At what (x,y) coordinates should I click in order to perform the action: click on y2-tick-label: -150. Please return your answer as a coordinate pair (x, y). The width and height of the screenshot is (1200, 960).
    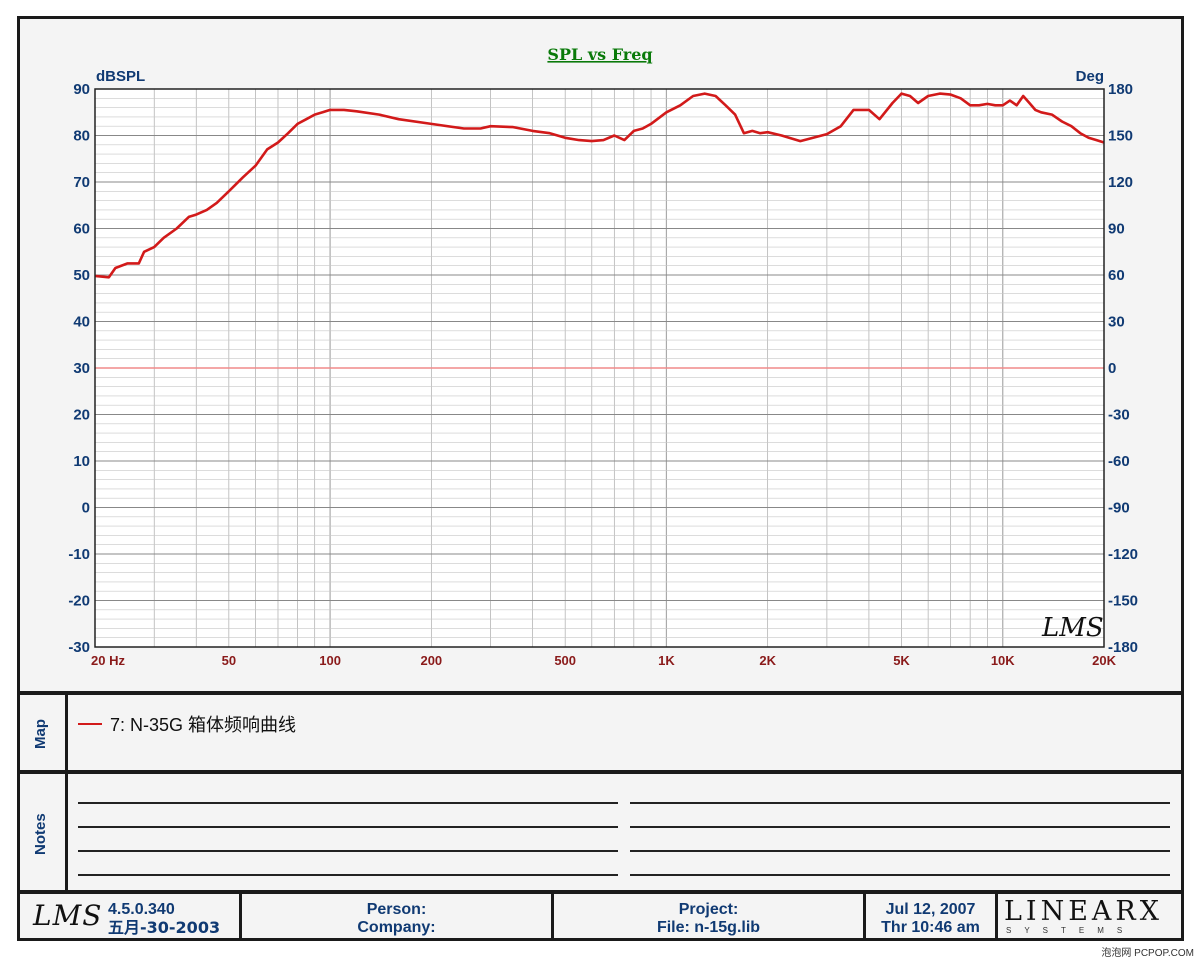
    Looking at the image, I should click on (1123, 601).